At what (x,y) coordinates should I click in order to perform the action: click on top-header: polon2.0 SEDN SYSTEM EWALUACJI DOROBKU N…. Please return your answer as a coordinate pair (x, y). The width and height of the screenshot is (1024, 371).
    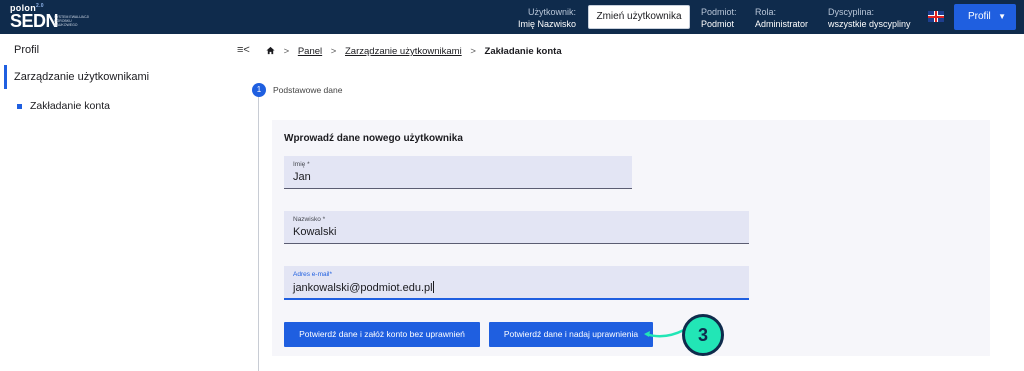
    Looking at the image, I should click on (512, 17).